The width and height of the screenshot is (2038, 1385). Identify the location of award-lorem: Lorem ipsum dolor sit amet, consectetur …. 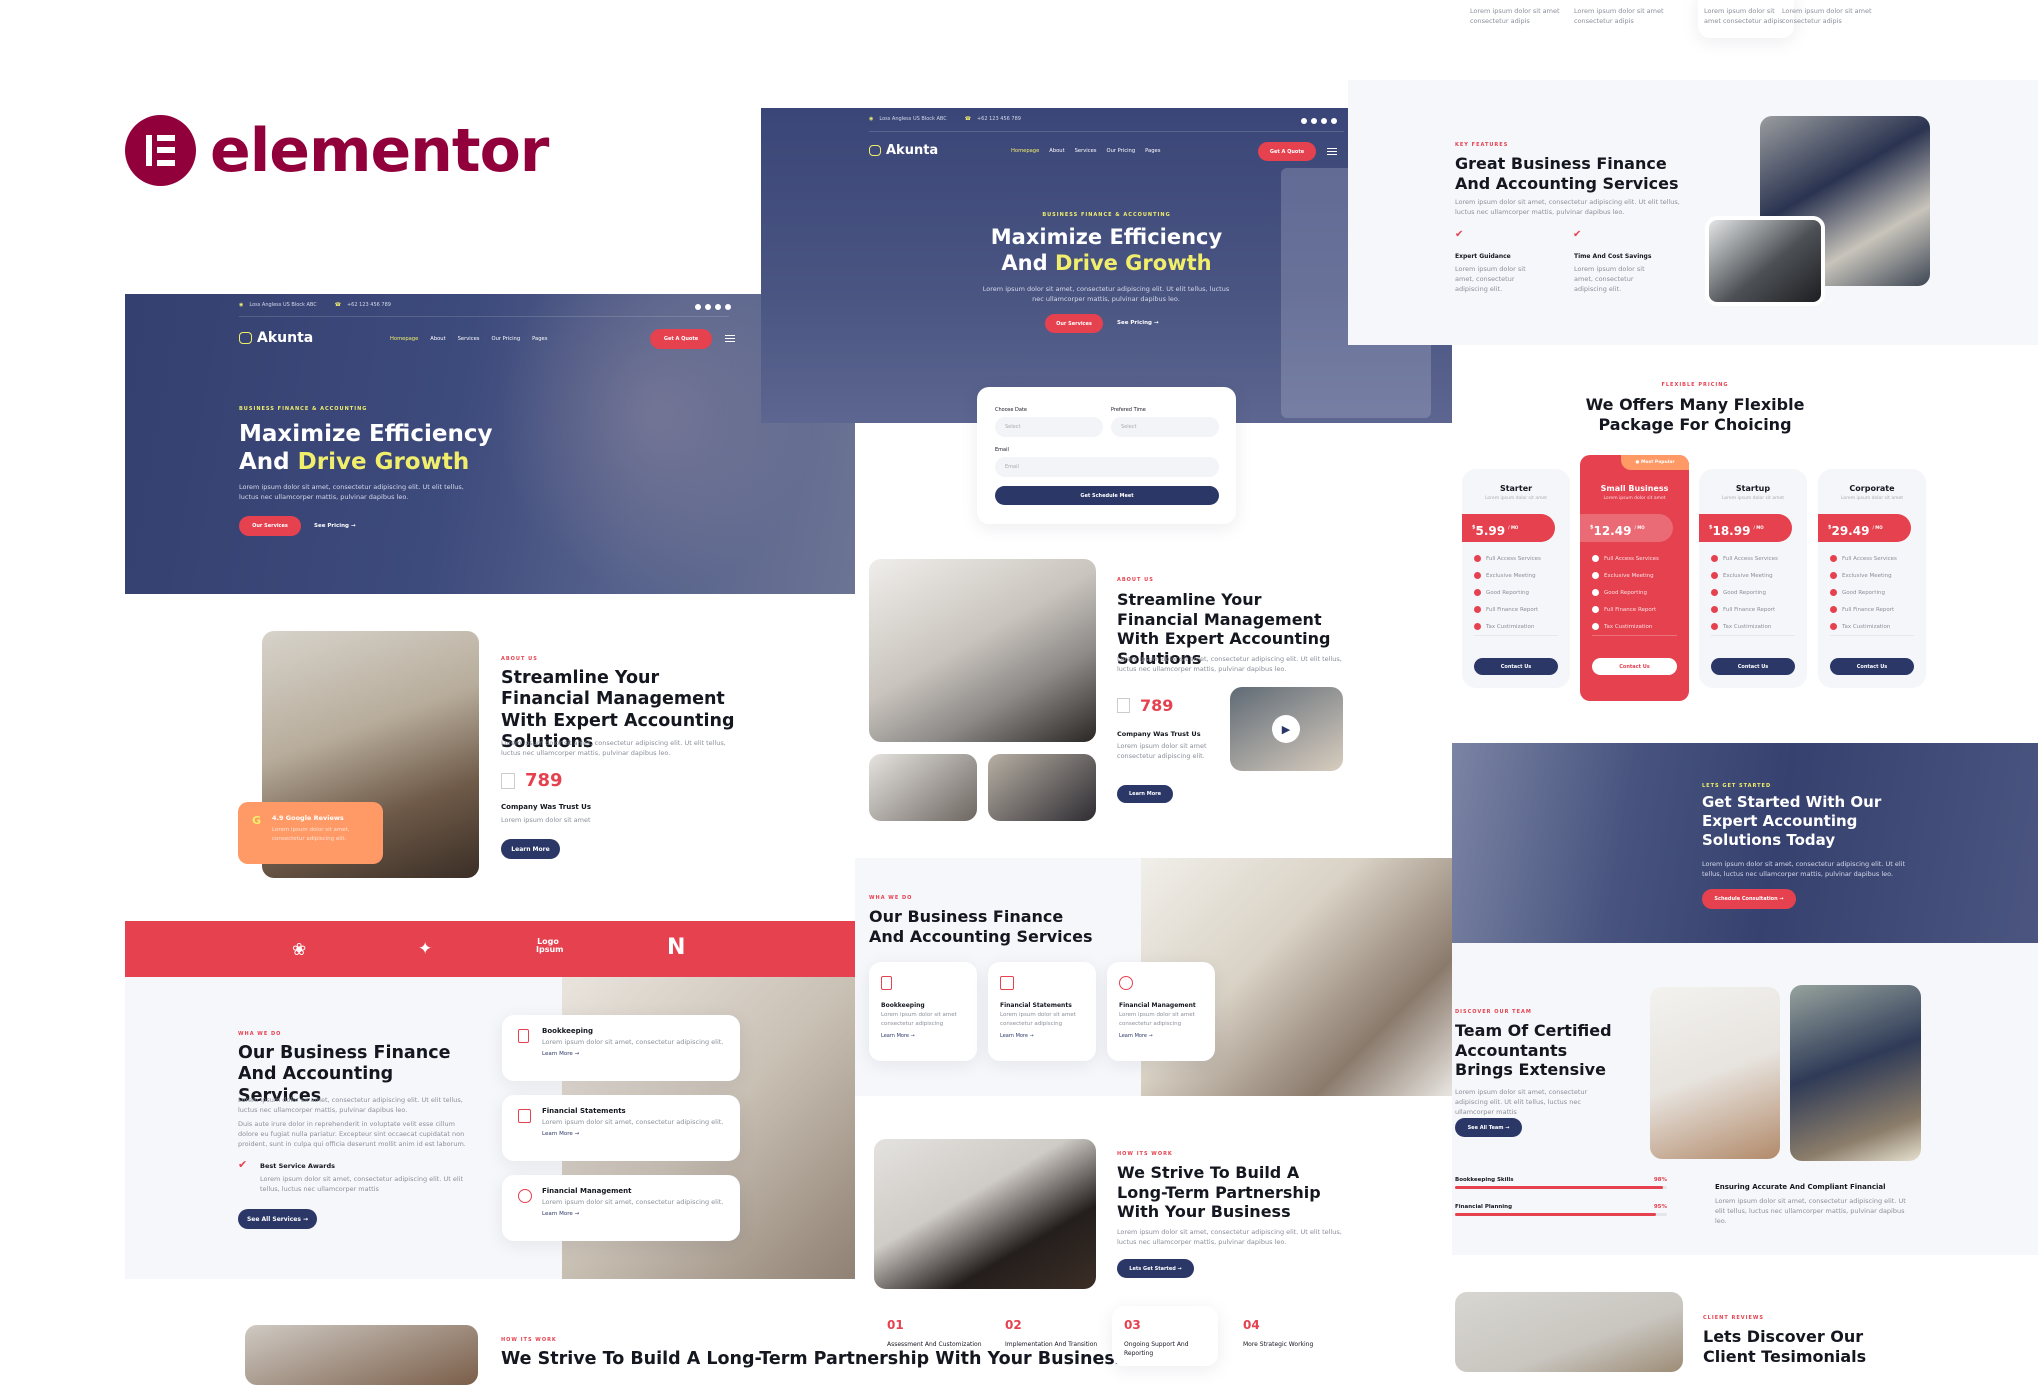
(362, 1184).